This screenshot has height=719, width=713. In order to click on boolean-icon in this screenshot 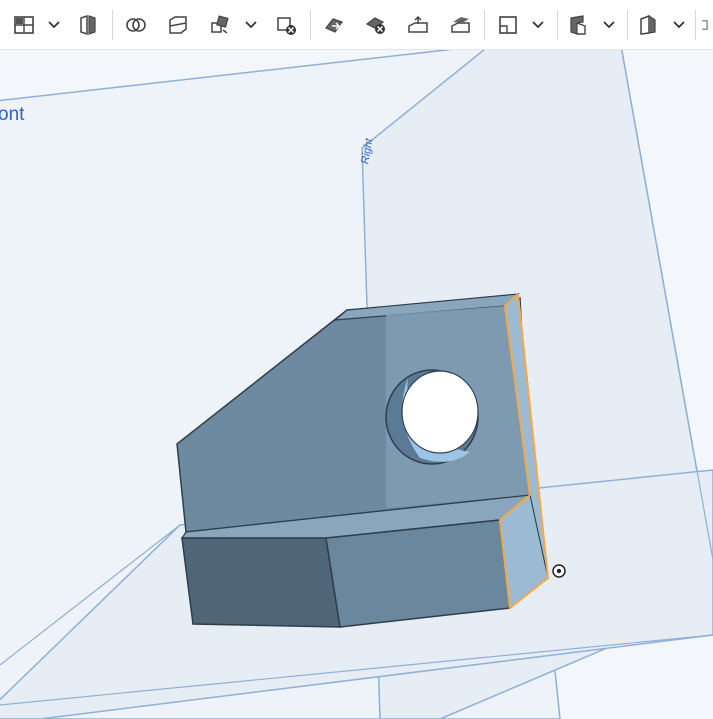, I will do `click(136, 25)`.